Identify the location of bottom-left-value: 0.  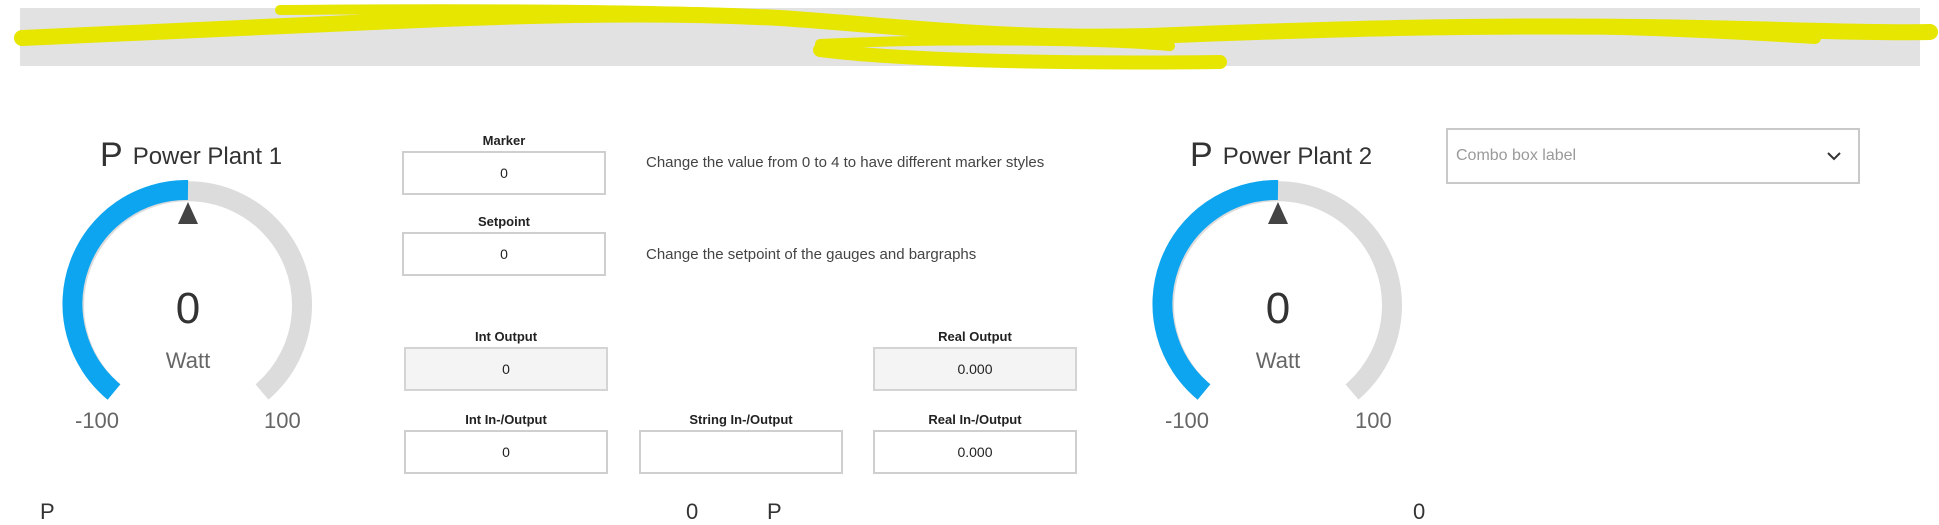
(692, 511).